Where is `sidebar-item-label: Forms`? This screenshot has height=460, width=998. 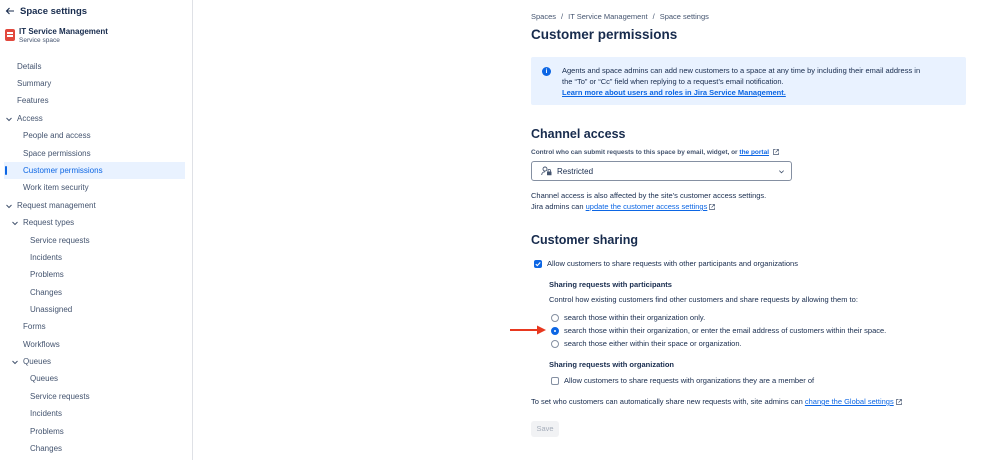
sidebar-item-label: Forms is located at coordinates (34, 326).